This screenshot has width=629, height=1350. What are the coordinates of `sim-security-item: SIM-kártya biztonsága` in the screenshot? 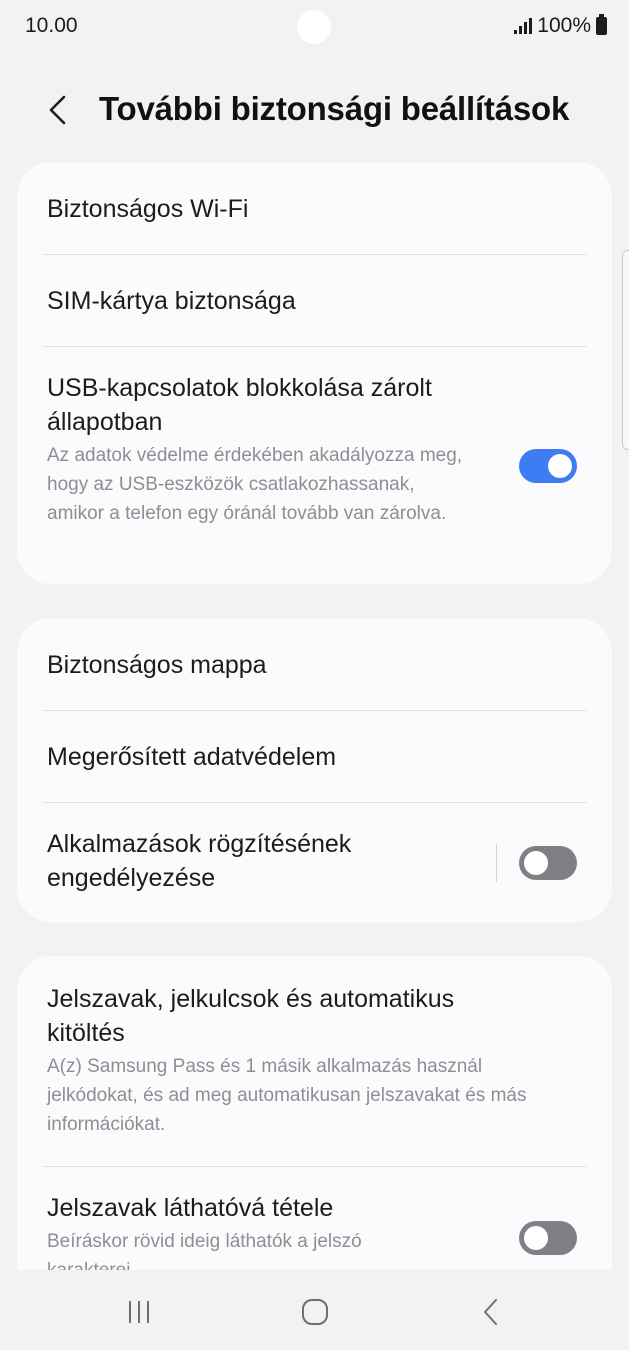 It's located at (314, 301).